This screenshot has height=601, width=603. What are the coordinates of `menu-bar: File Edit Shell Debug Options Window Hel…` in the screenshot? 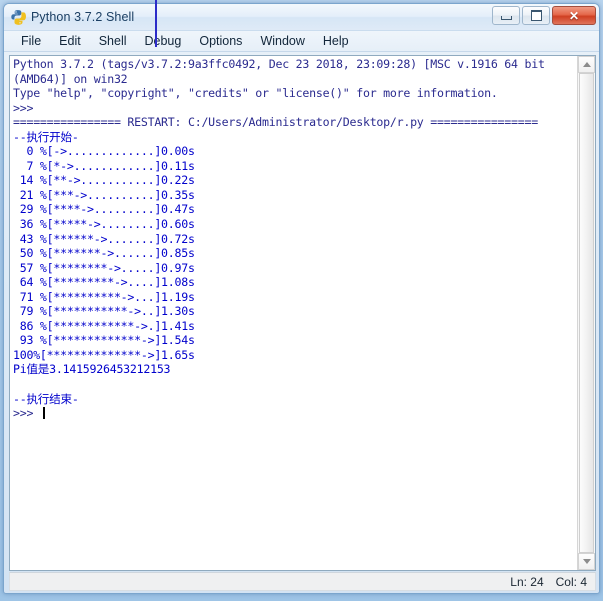 It's located at (301, 41).